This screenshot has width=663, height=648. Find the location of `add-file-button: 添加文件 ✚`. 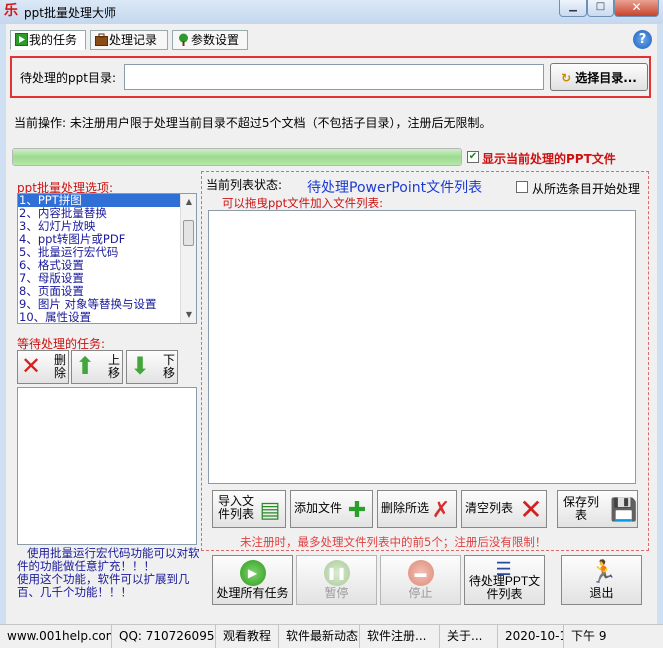

add-file-button: 添加文件 ✚ is located at coordinates (331, 509).